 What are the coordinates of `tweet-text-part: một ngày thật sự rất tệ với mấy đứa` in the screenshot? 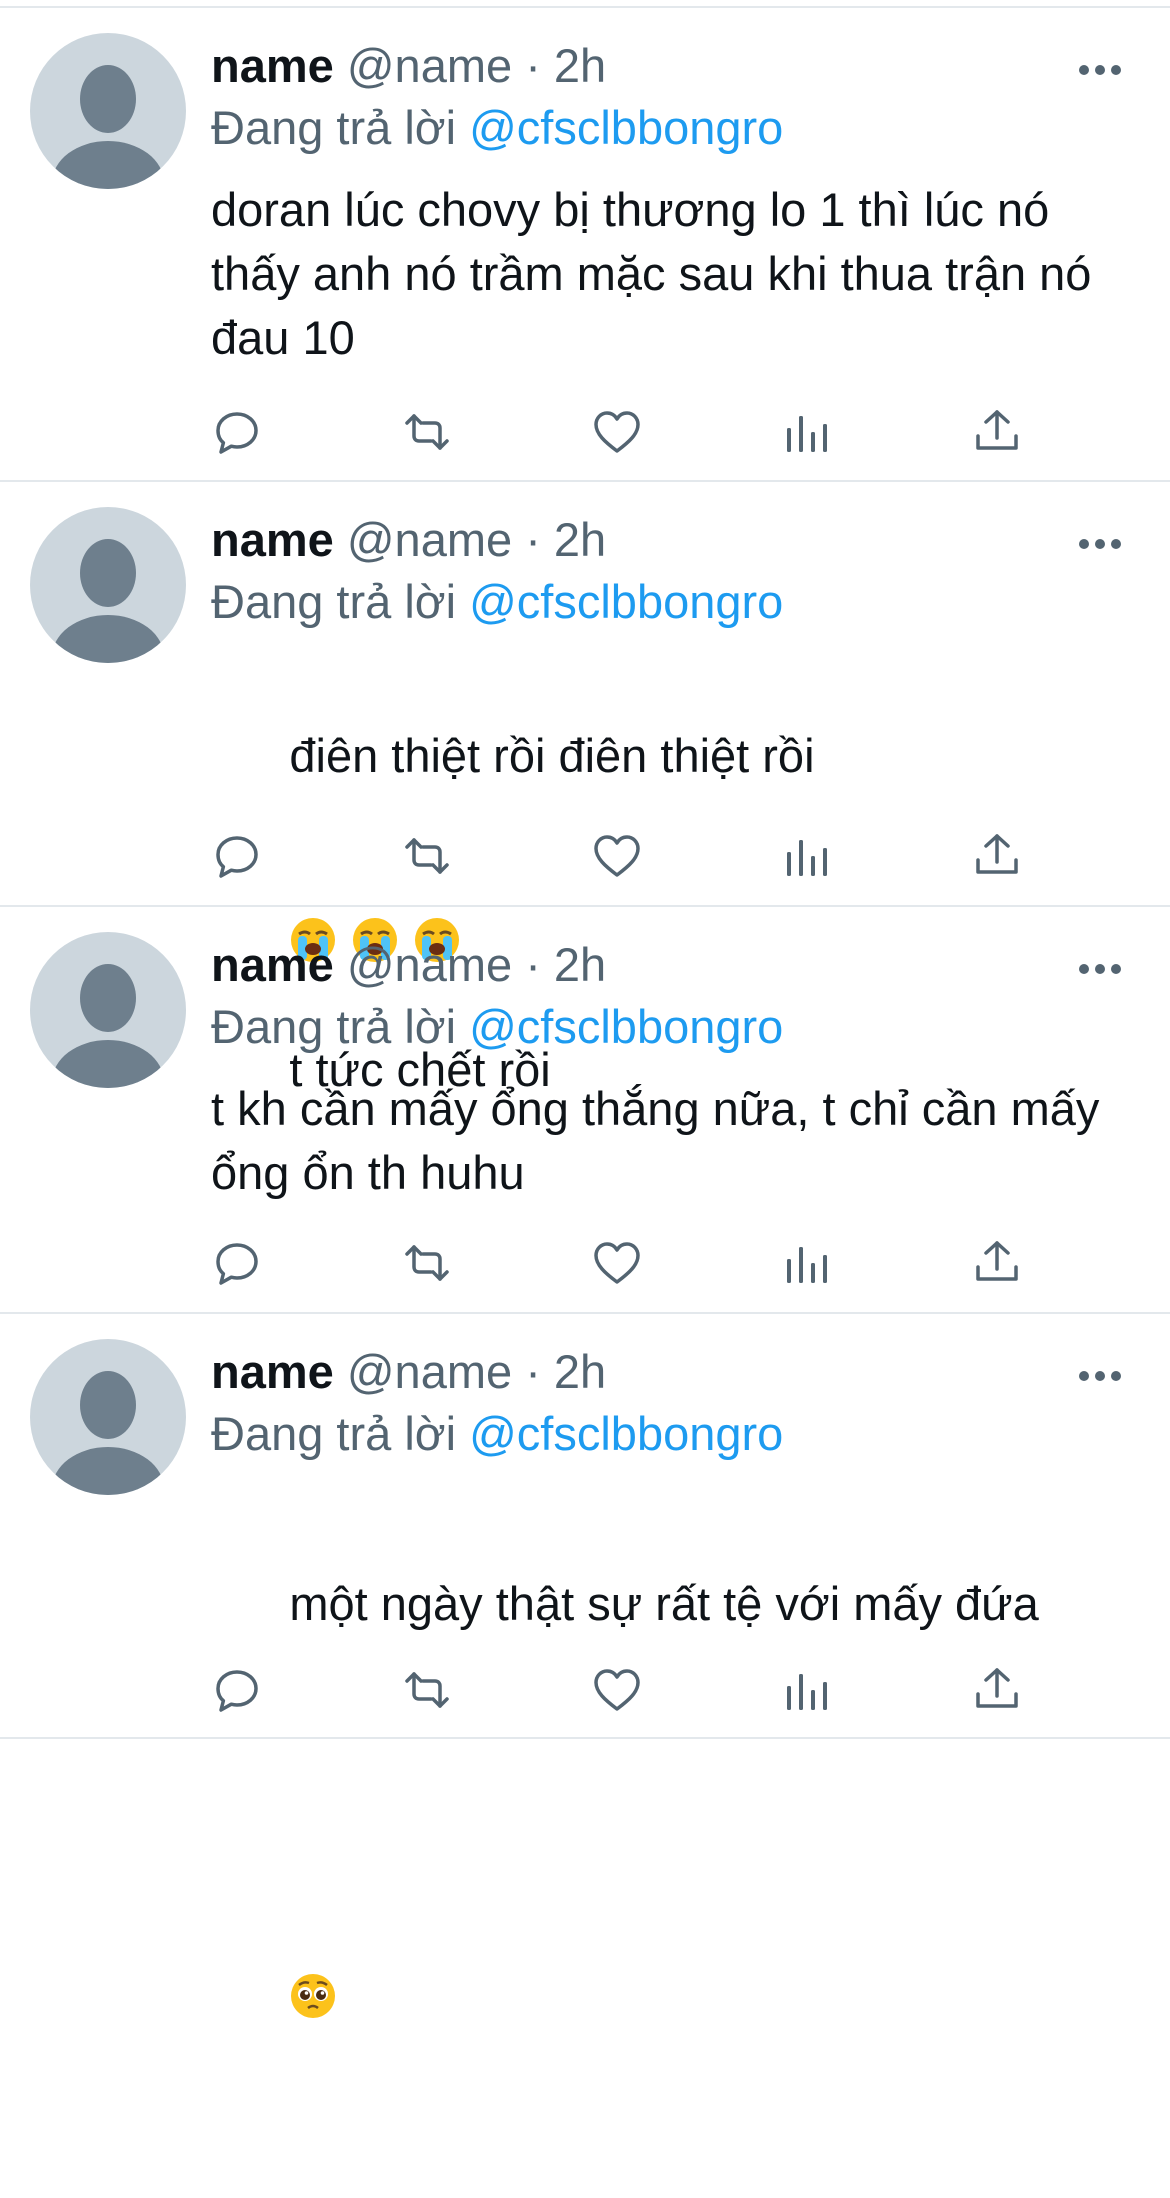 It's located at (664, 1603).